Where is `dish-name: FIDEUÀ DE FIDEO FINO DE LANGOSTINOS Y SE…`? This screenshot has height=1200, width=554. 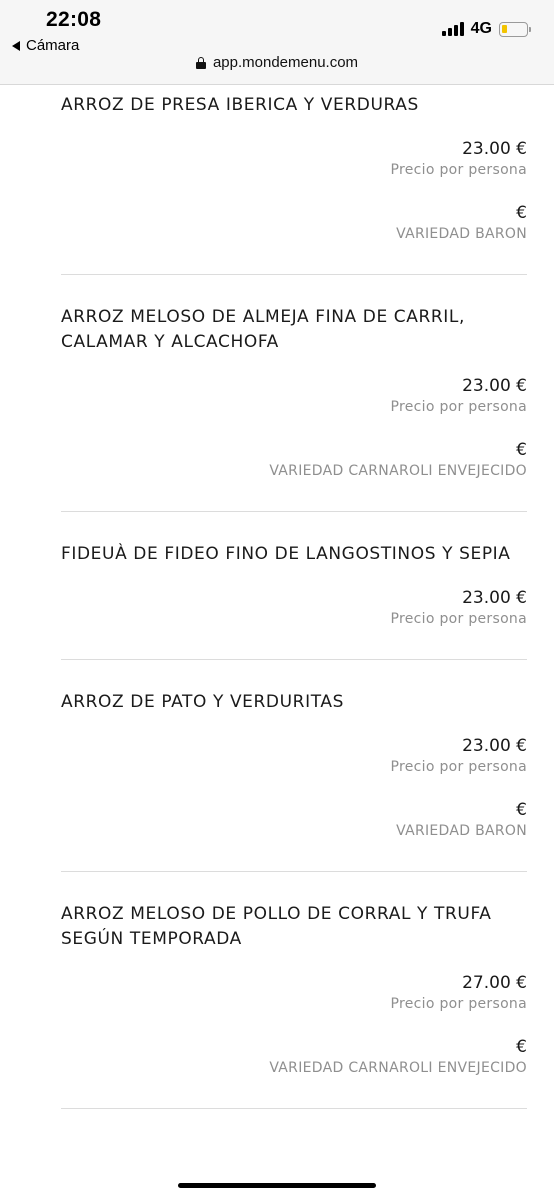 dish-name: FIDEUÀ DE FIDEO FINO DE LANGOSTINOS Y SE… is located at coordinates (286, 554).